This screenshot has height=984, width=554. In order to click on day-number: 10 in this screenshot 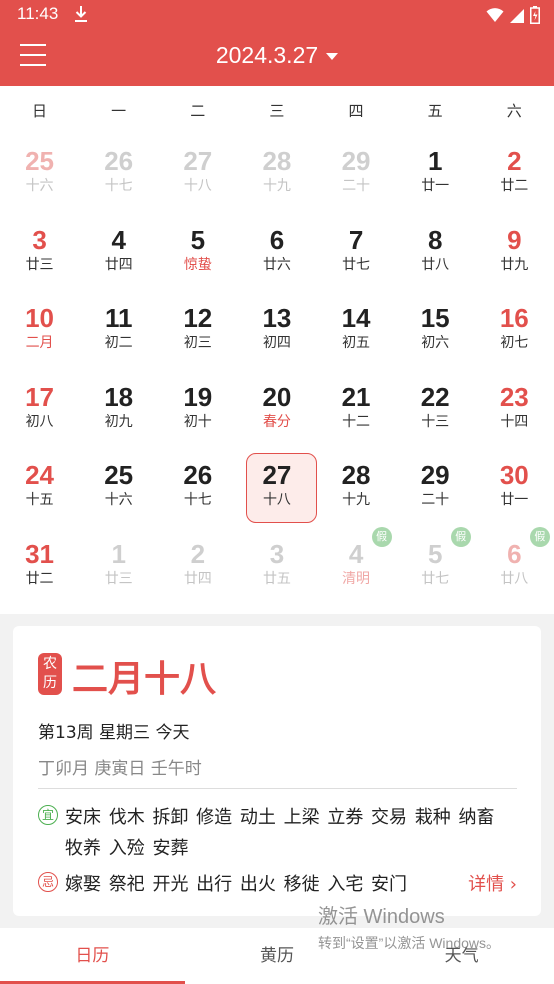, I will do `click(40, 318)`.